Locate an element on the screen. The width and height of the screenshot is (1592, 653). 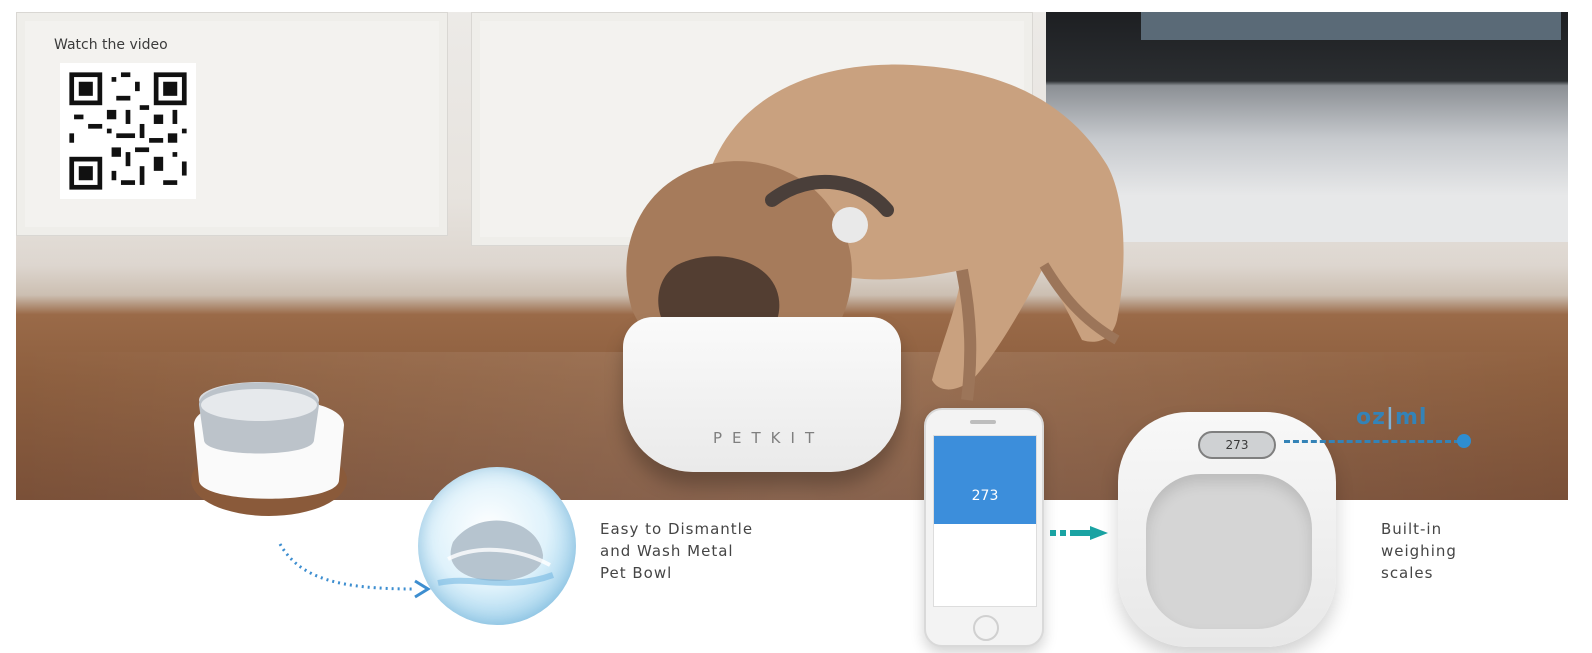
watch-video-label: Watch the video is located at coordinates (111, 45).